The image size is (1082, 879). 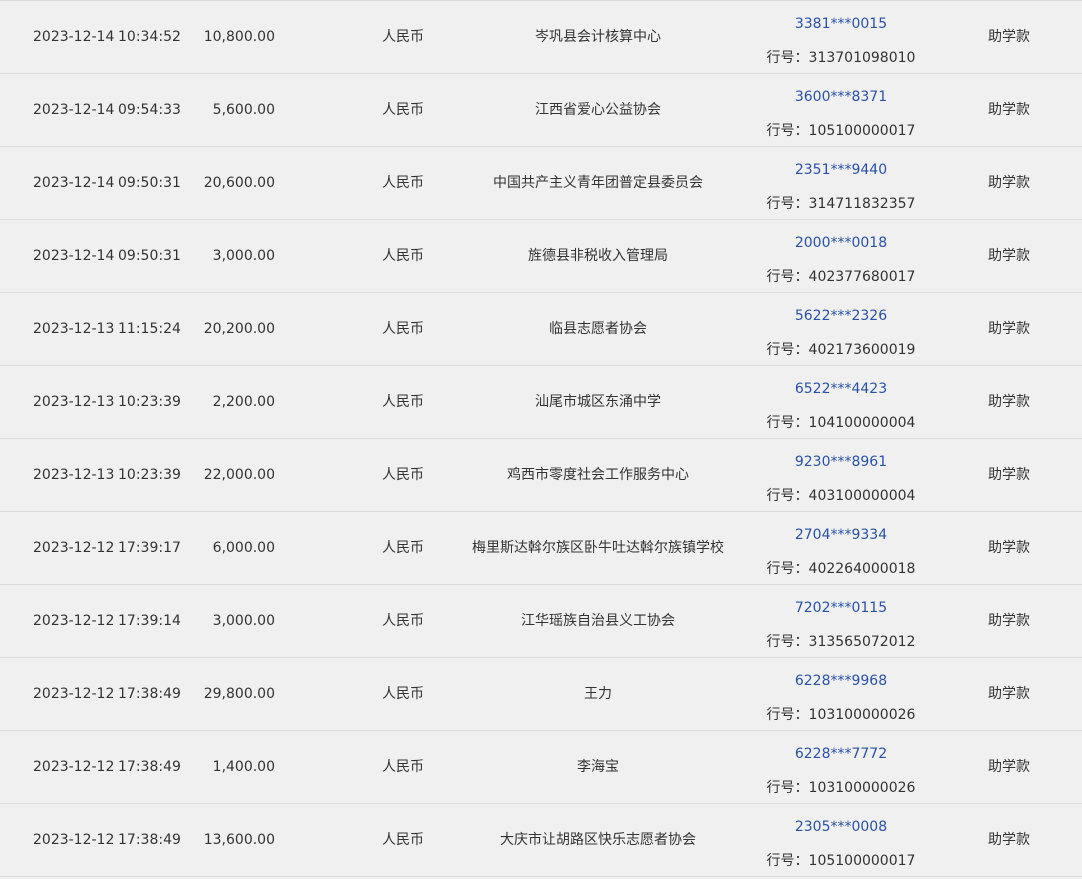 What do you see at coordinates (149, 110) in the screenshot?
I see `transaction-time: 09:54:33` at bounding box center [149, 110].